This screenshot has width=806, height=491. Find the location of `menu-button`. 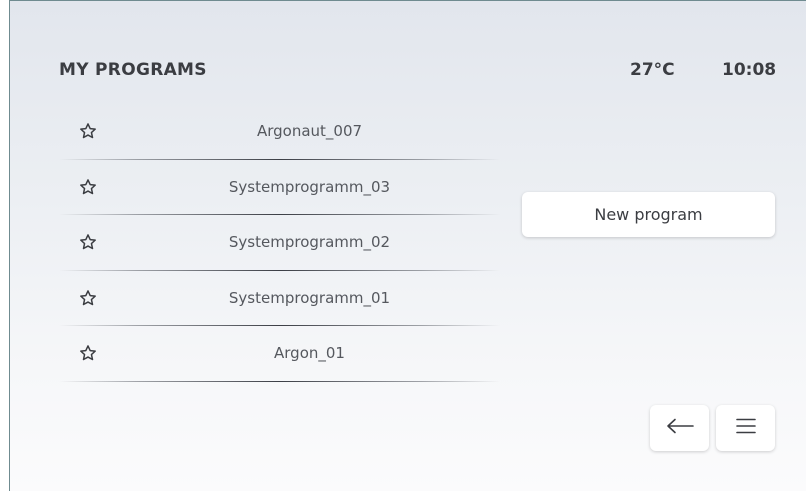

menu-button is located at coordinates (745, 428).